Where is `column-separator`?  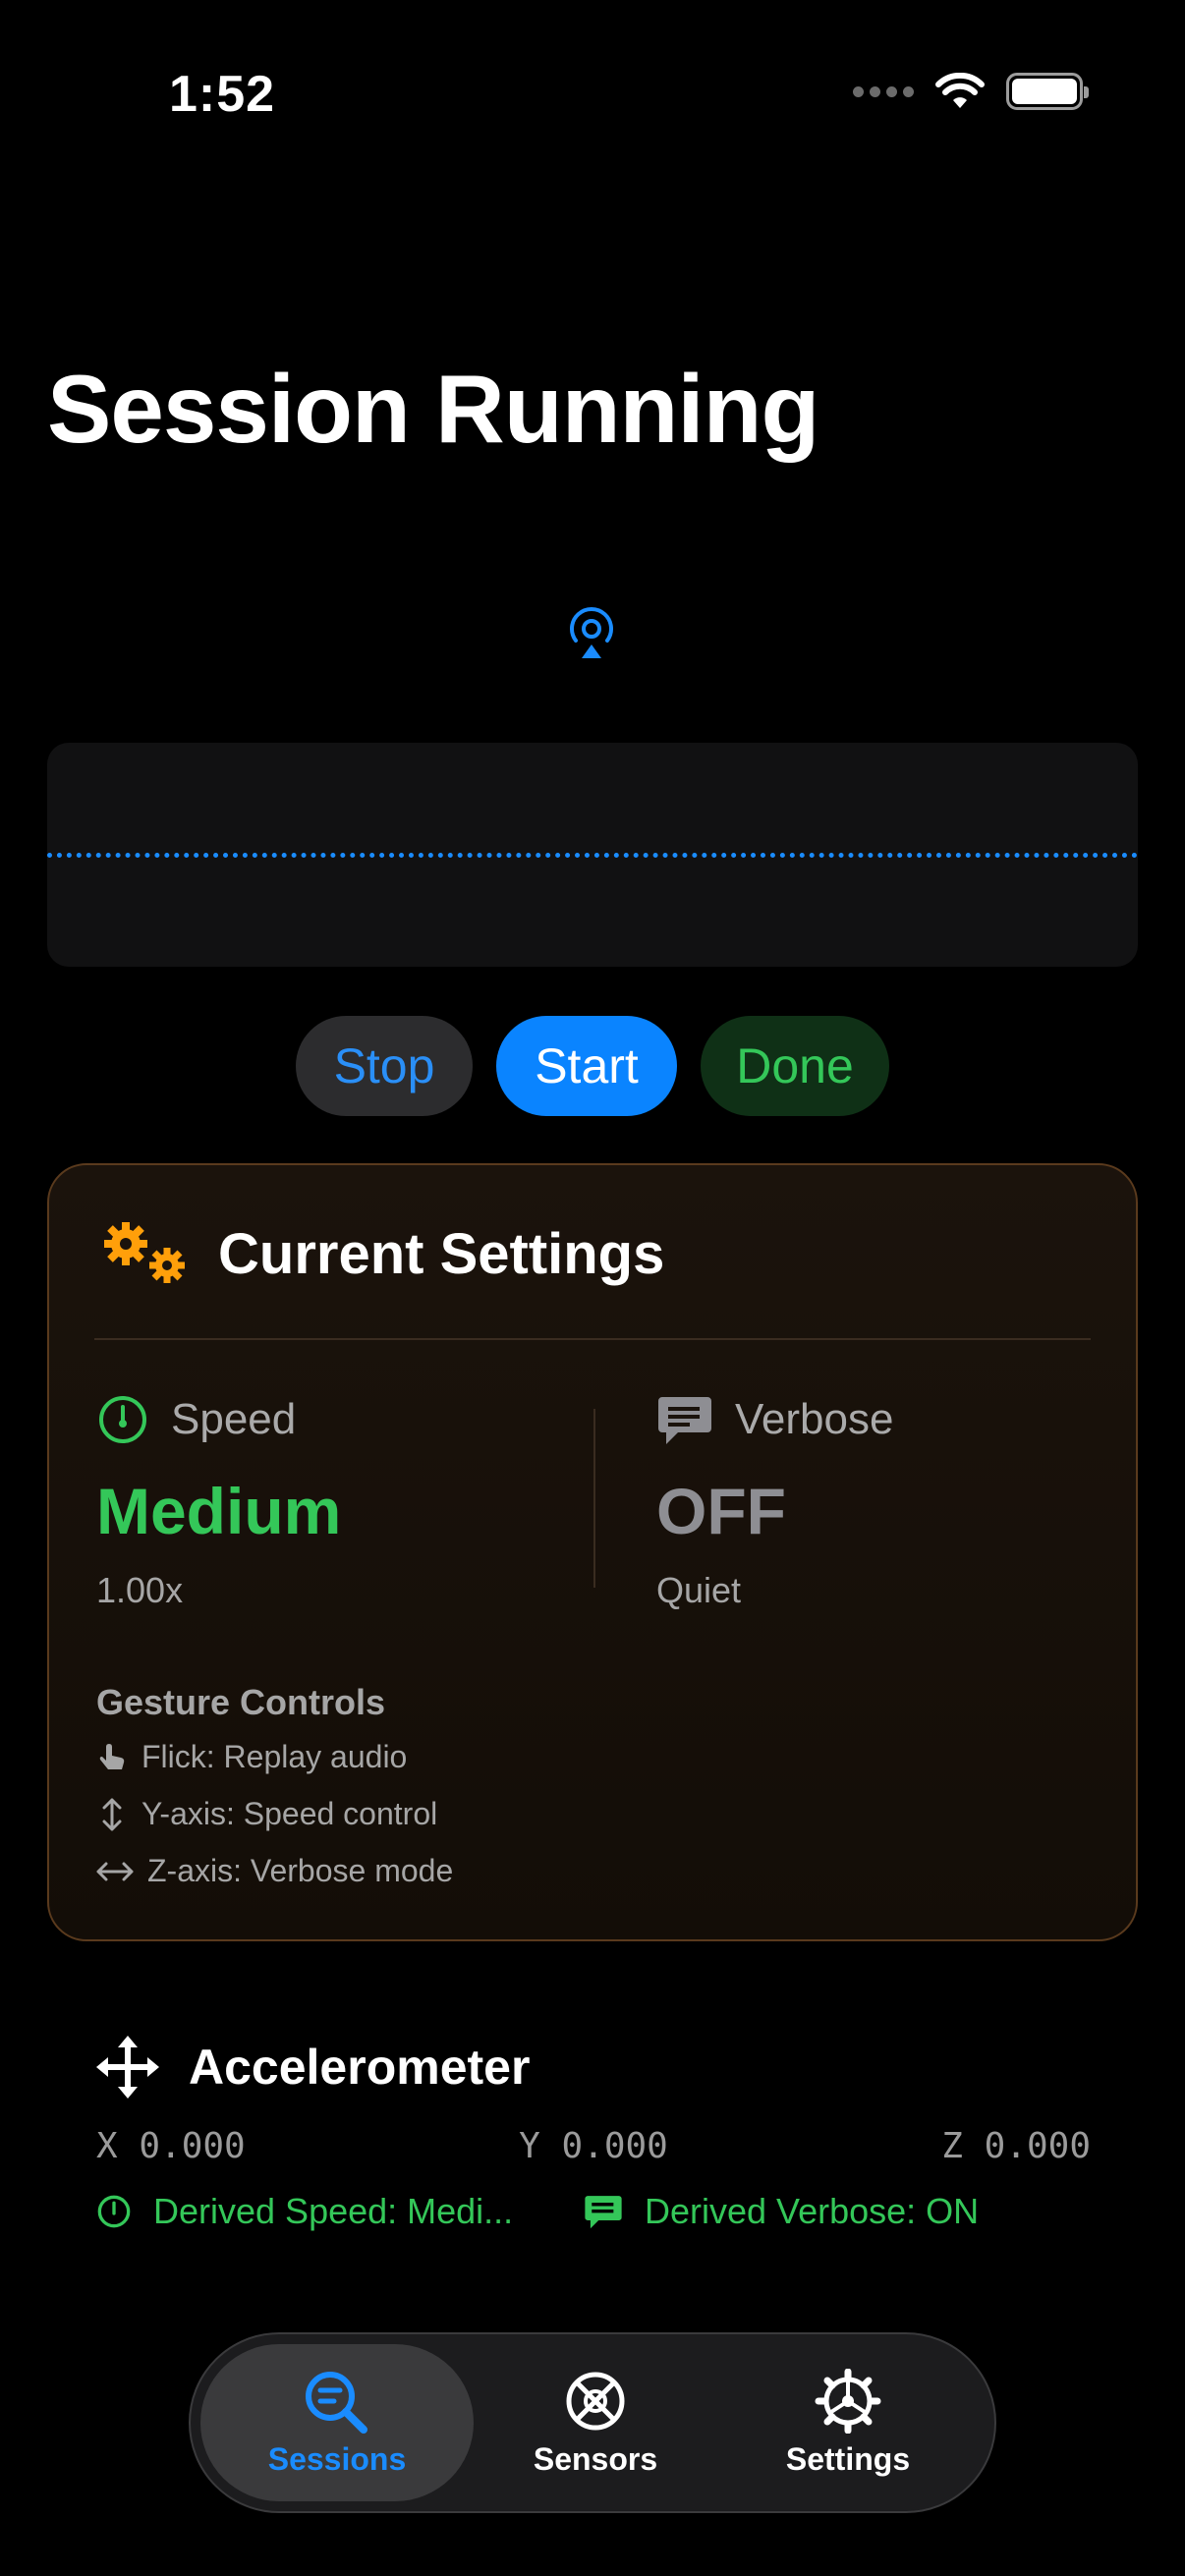 column-separator is located at coordinates (594, 1498).